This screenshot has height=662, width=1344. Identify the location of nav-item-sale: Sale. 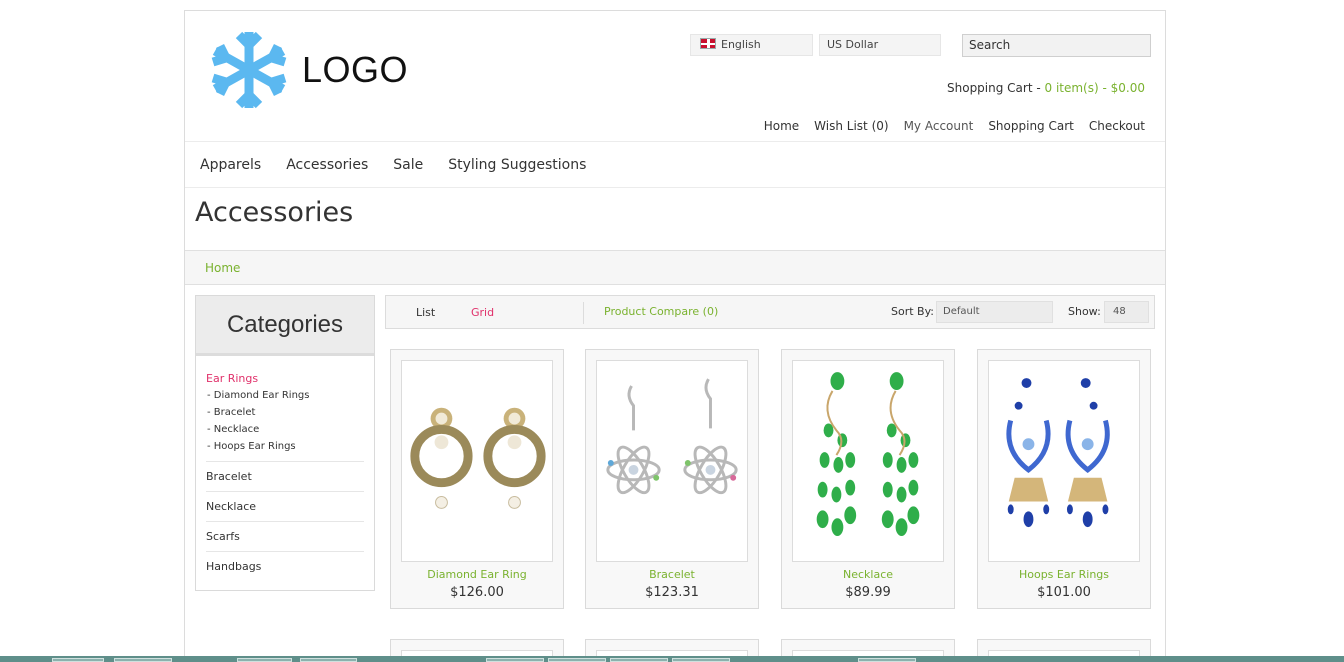
(408, 165).